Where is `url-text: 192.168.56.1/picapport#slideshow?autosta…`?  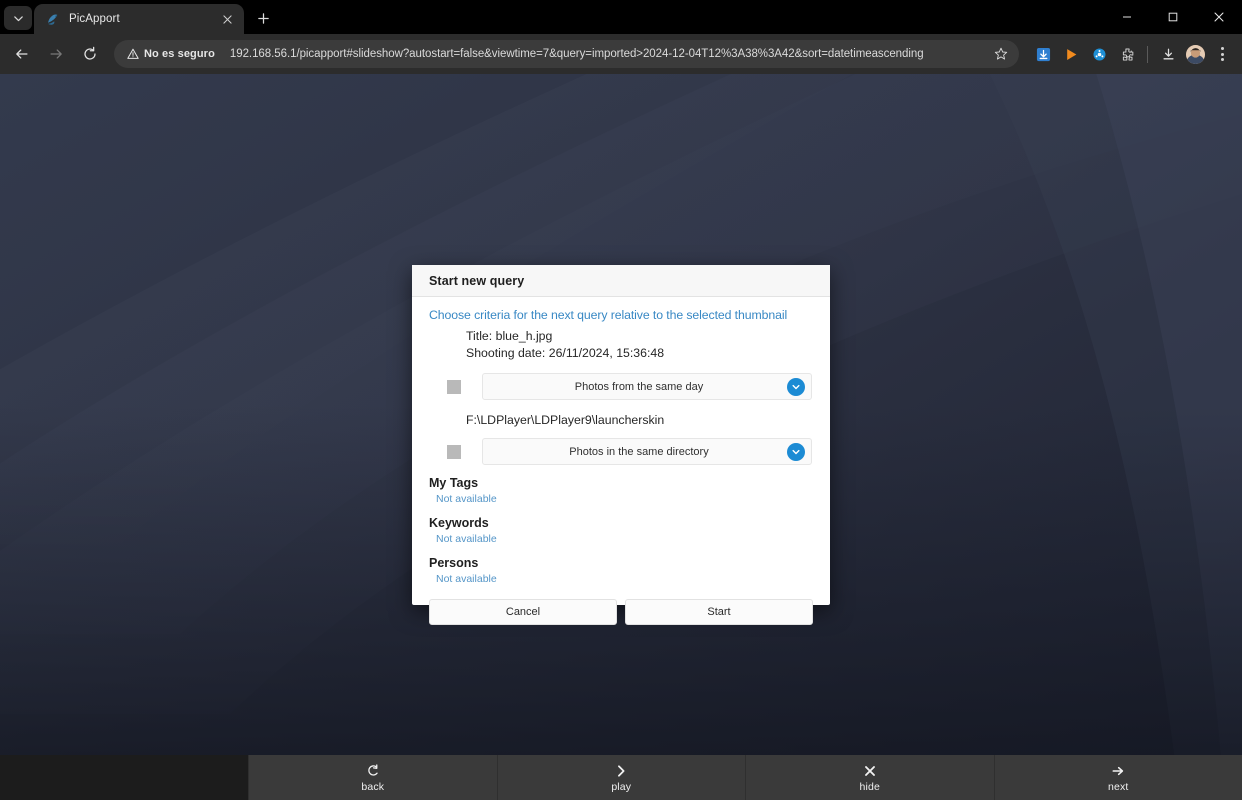
url-text: 192.168.56.1/picapport#slideshow?autosta… is located at coordinates (576, 54).